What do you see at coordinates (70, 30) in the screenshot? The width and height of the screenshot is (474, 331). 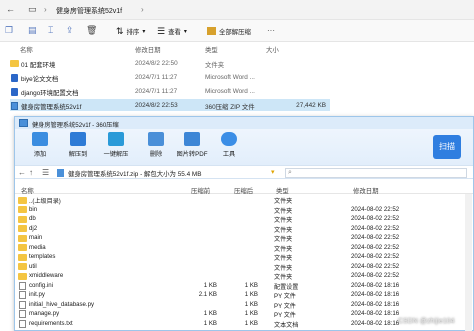 I see `share-icon: ⇪` at bounding box center [70, 30].